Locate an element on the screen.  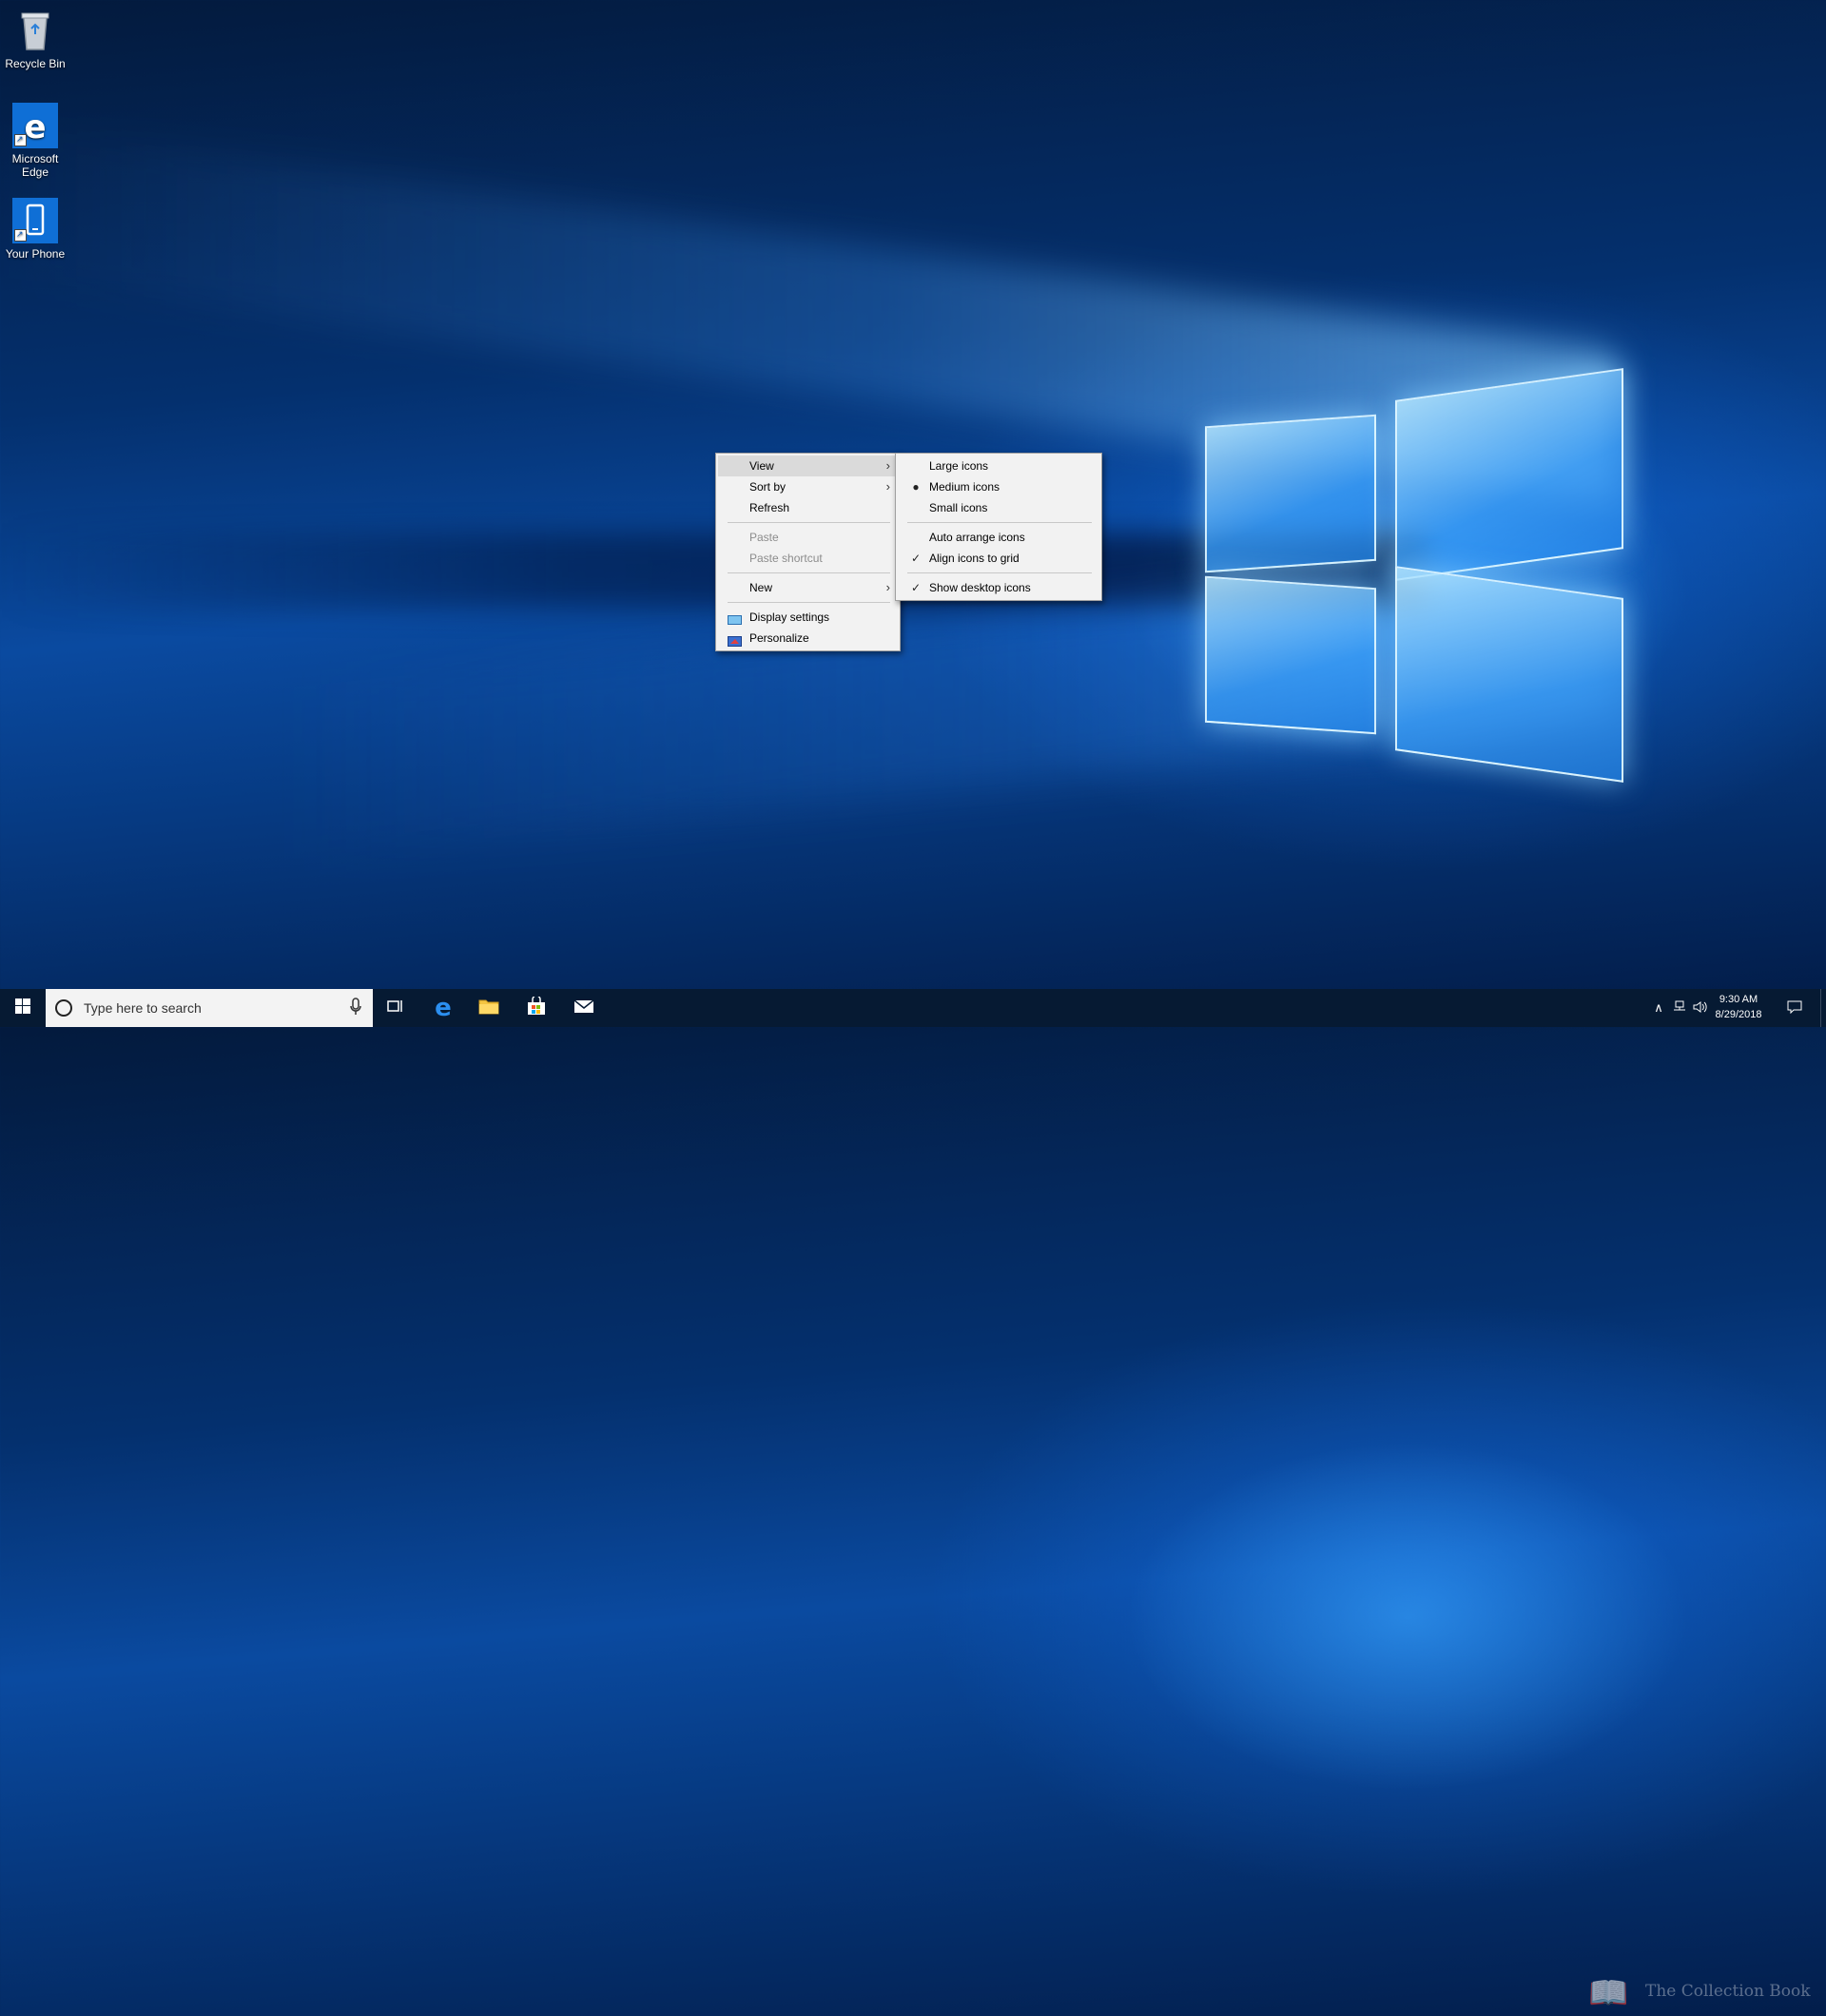
cortana-icon is located at coordinates (64, 1008).